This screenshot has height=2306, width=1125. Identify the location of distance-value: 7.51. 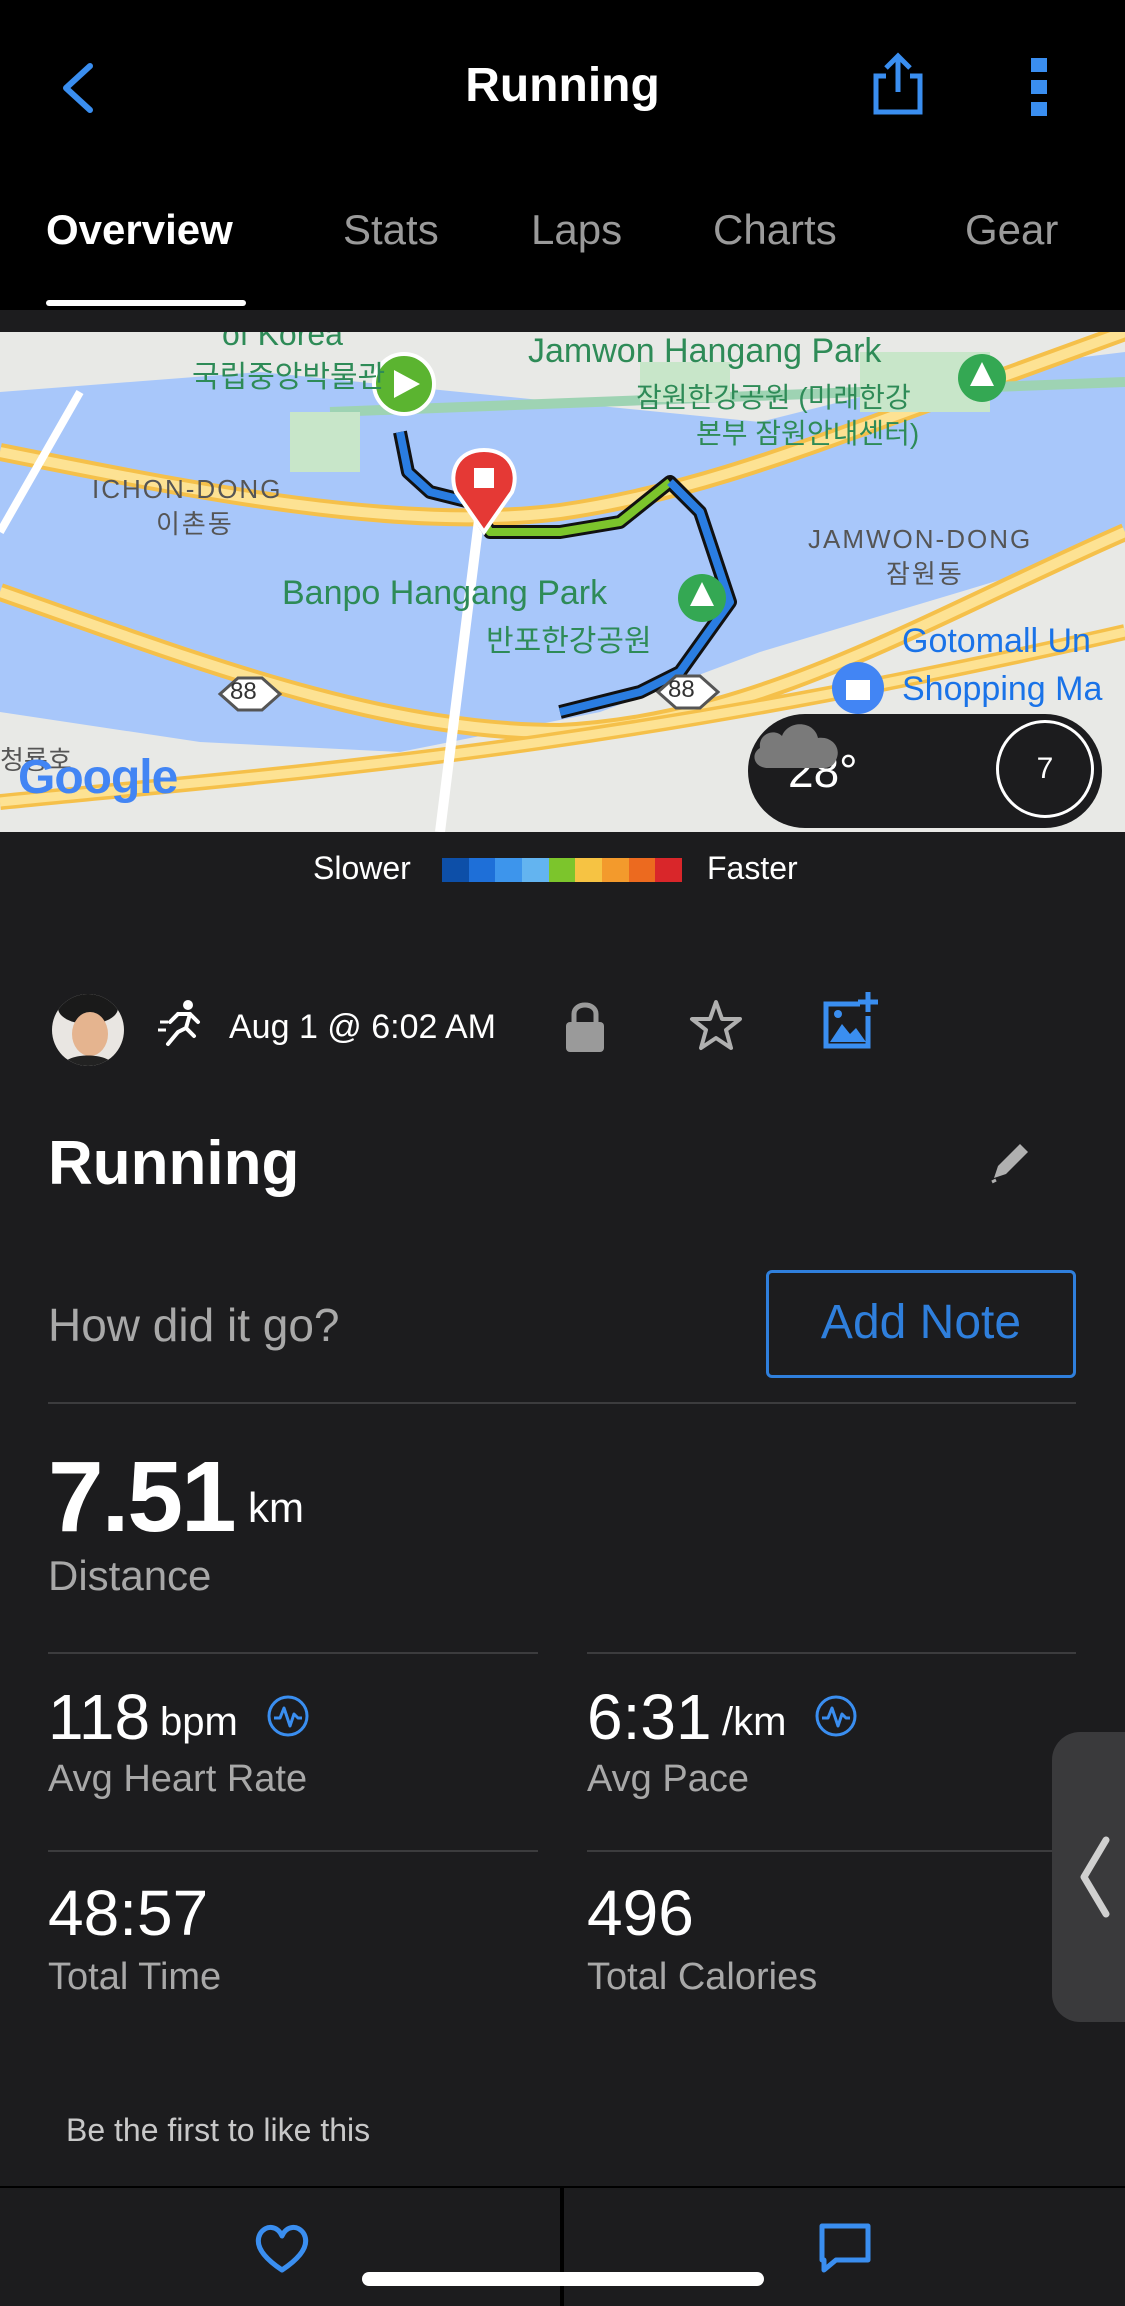
(142, 1497).